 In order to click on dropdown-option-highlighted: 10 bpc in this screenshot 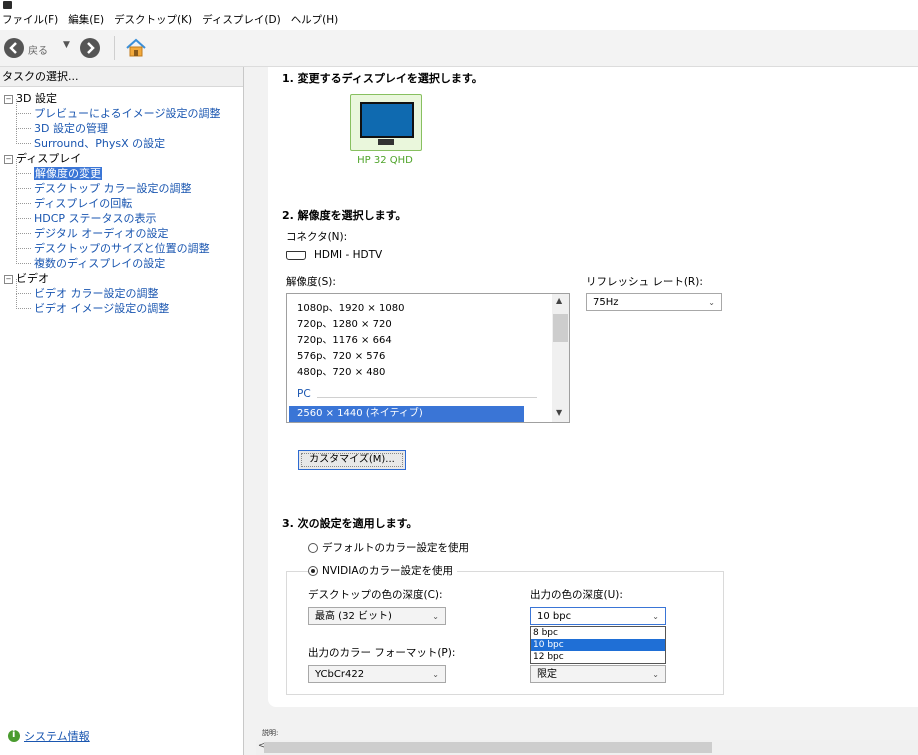, I will do `click(598, 645)`.